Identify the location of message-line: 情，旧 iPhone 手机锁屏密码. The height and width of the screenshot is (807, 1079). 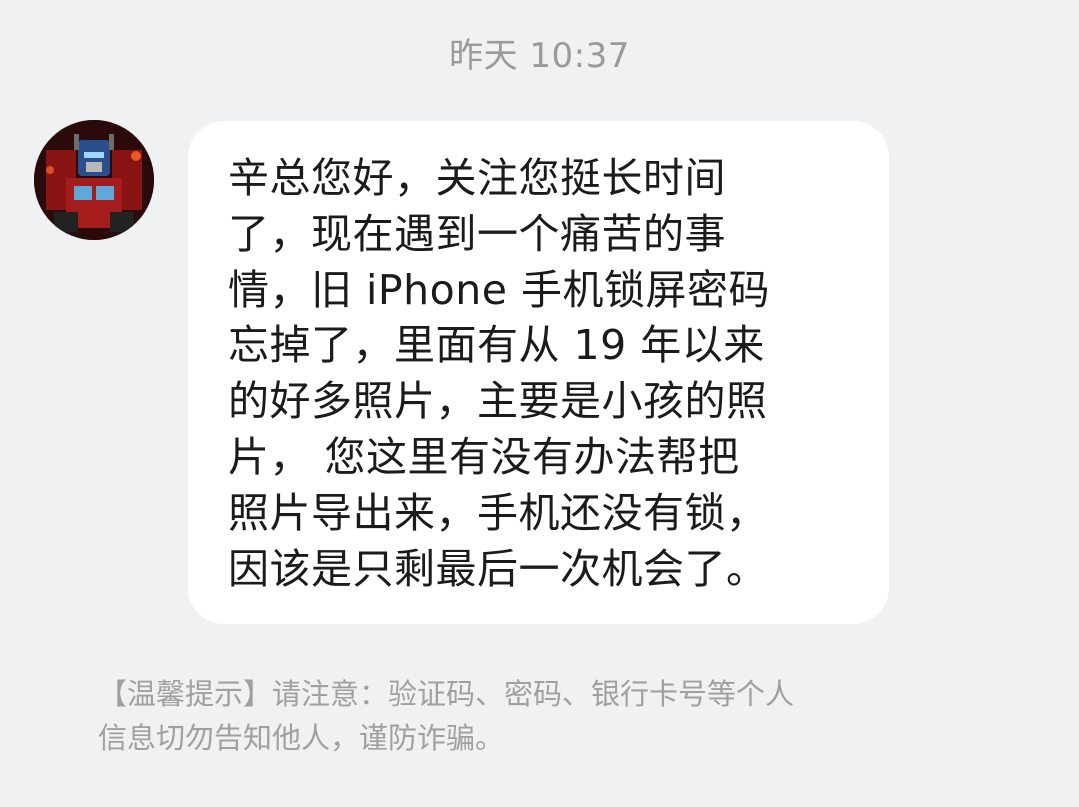
(499, 290).